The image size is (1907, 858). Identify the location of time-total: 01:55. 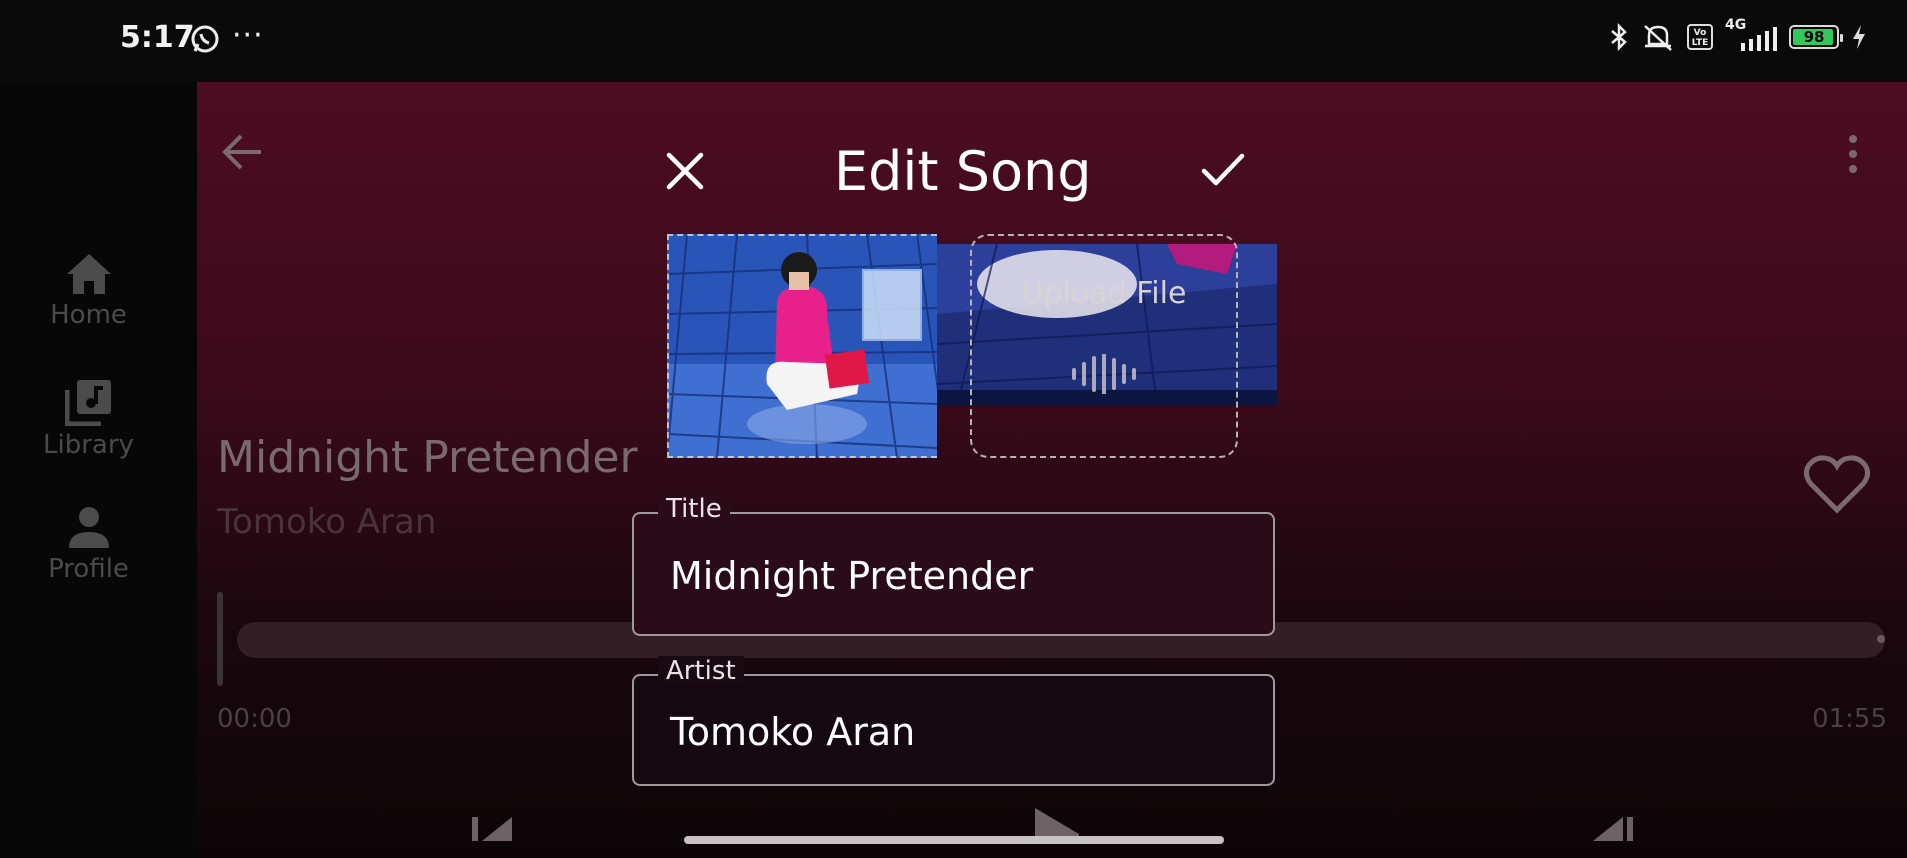
(1849, 719).